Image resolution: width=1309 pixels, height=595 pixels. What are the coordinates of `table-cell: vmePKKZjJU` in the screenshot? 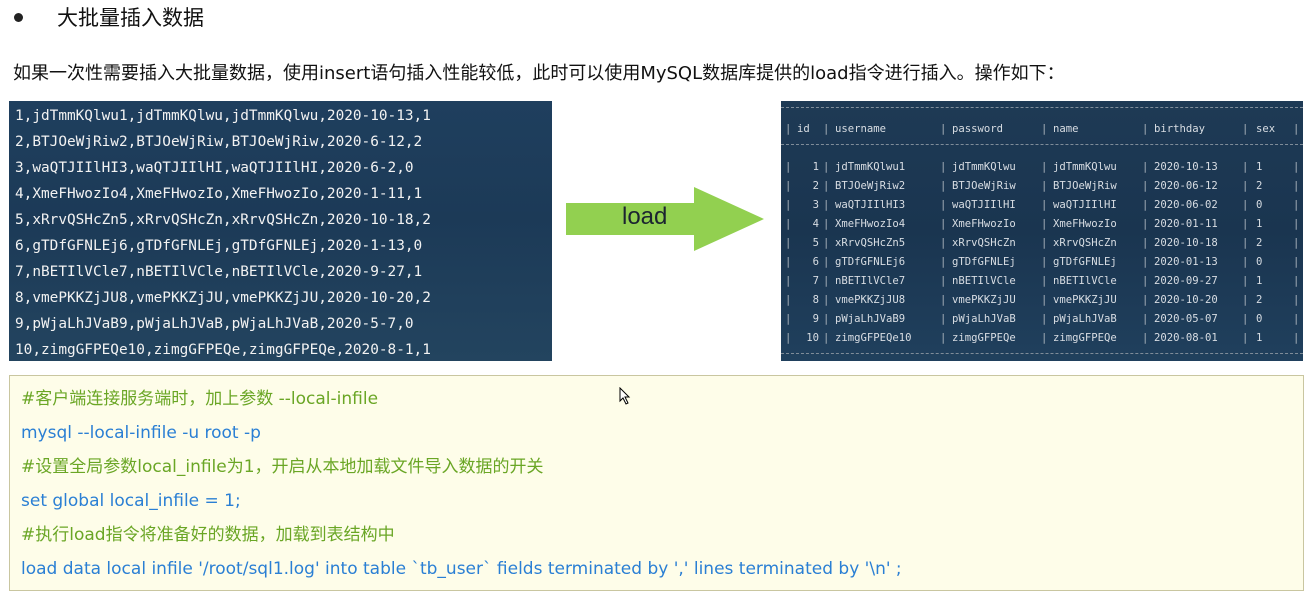 It's located at (984, 300).